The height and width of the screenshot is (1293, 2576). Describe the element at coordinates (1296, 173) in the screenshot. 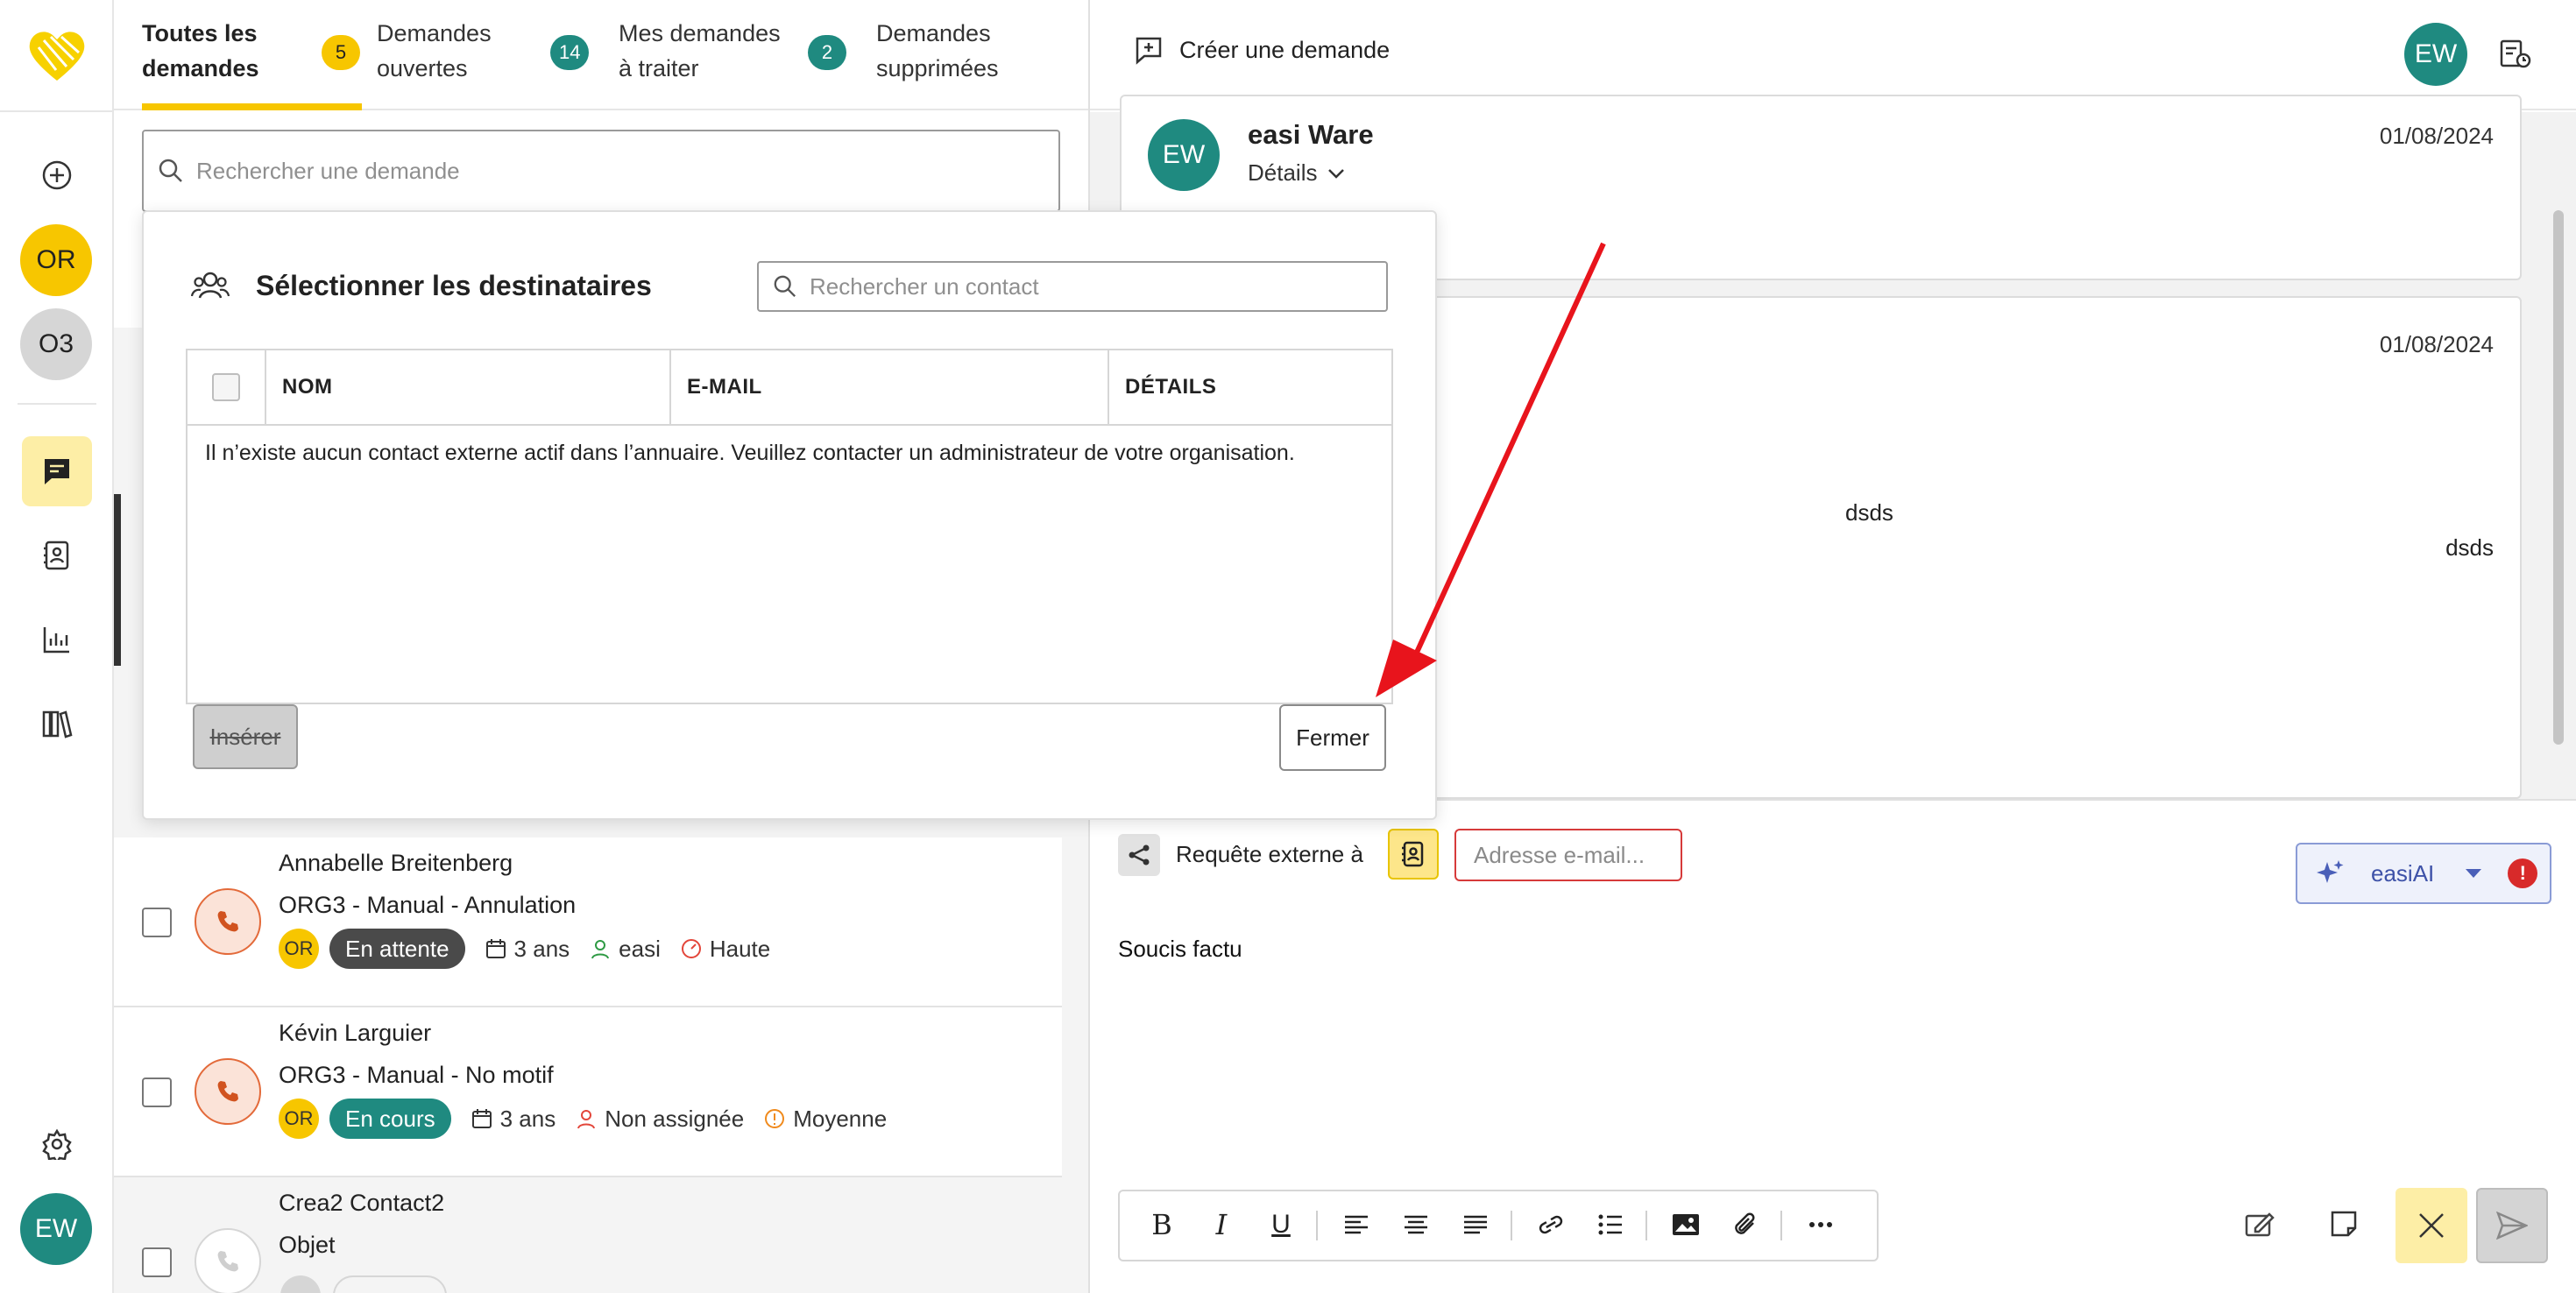

I see `details-toggle: Détails` at that location.